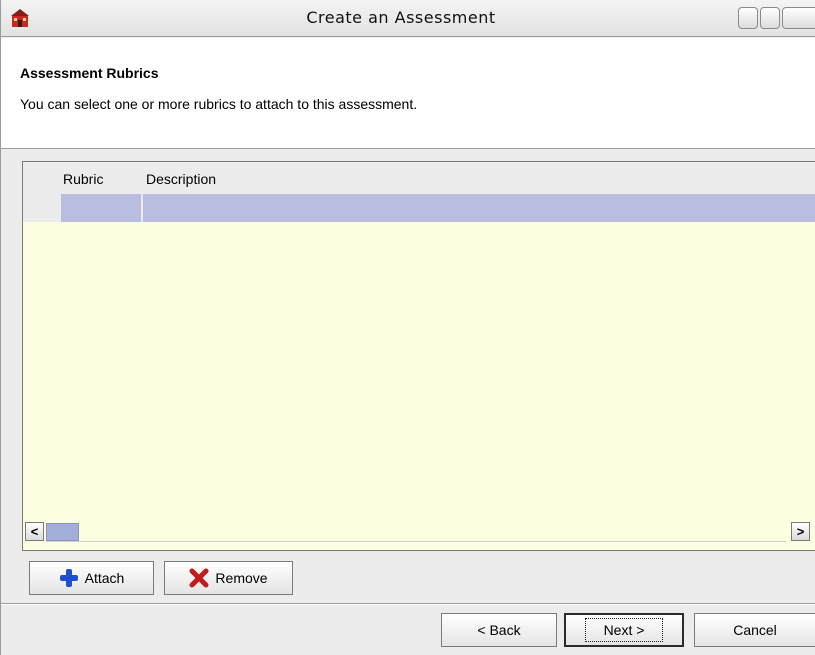 This screenshot has height=655, width=815. I want to click on table-row-selected, so click(419, 208).